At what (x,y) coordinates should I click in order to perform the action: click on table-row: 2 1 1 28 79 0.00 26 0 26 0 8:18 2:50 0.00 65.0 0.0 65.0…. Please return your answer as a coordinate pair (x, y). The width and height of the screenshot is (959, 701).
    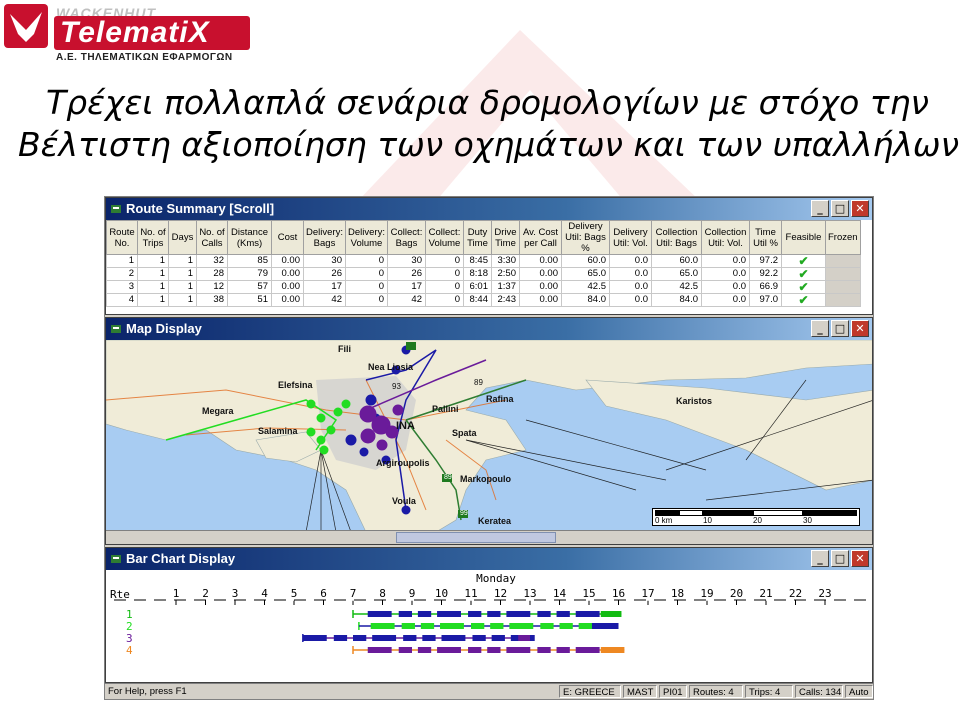
    Looking at the image, I should click on (483, 274).